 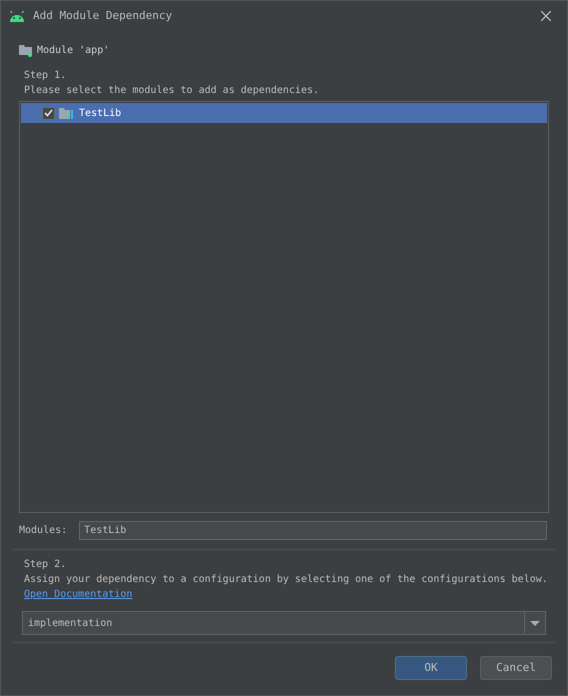 What do you see at coordinates (43, 531) in the screenshot?
I see `modules-label: Modules:` at bounding box center [43, 531].